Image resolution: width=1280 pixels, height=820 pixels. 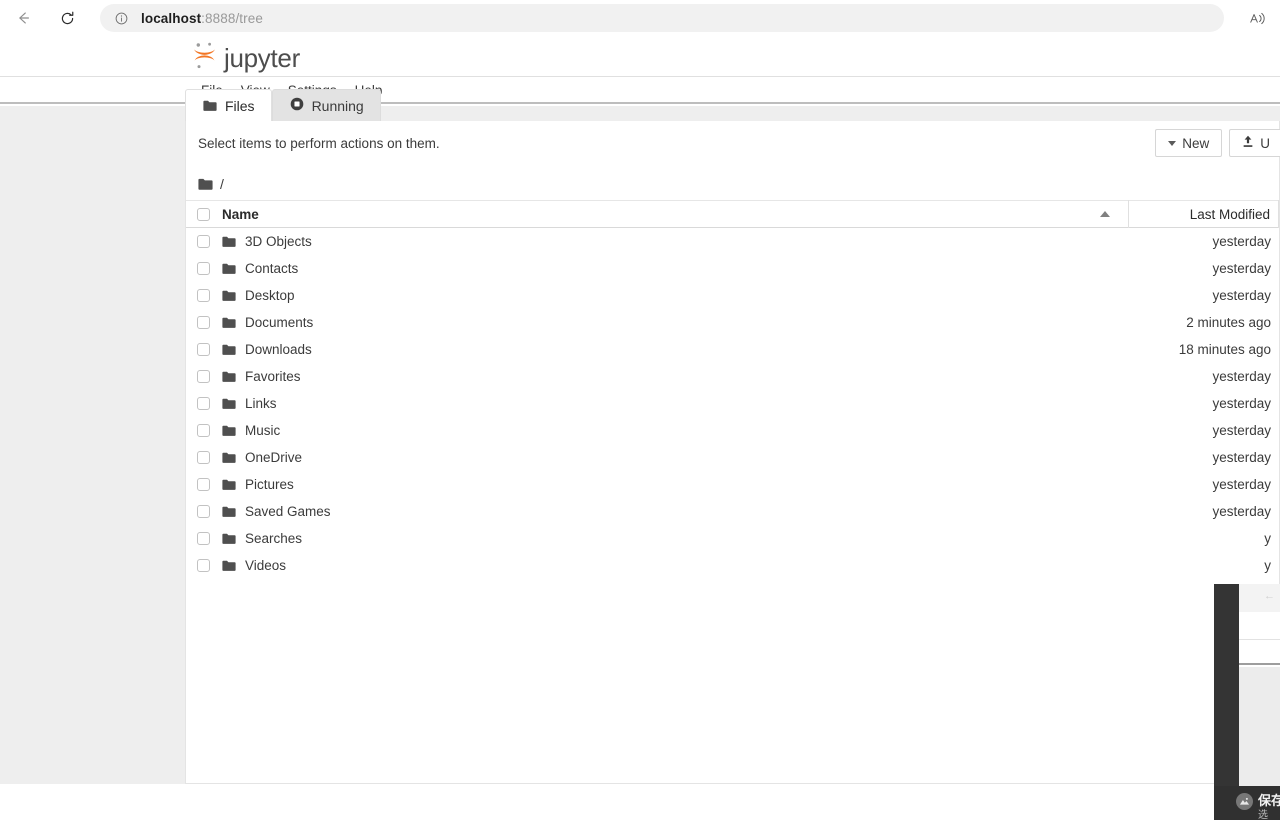 What do you see at coordinates (278, 349) in the screenshot?
I see `file-name-label: Downloads` at bounding box center [278, 349].